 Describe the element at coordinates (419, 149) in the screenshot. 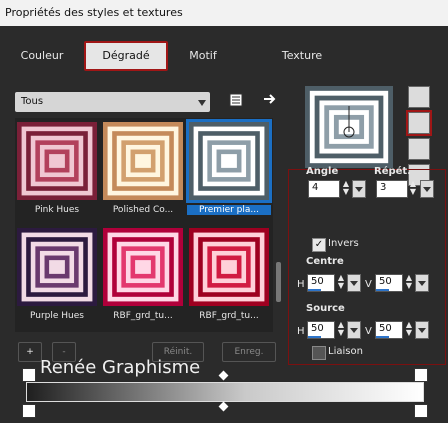

I see `radial-gradient-tool-icon` at that location.